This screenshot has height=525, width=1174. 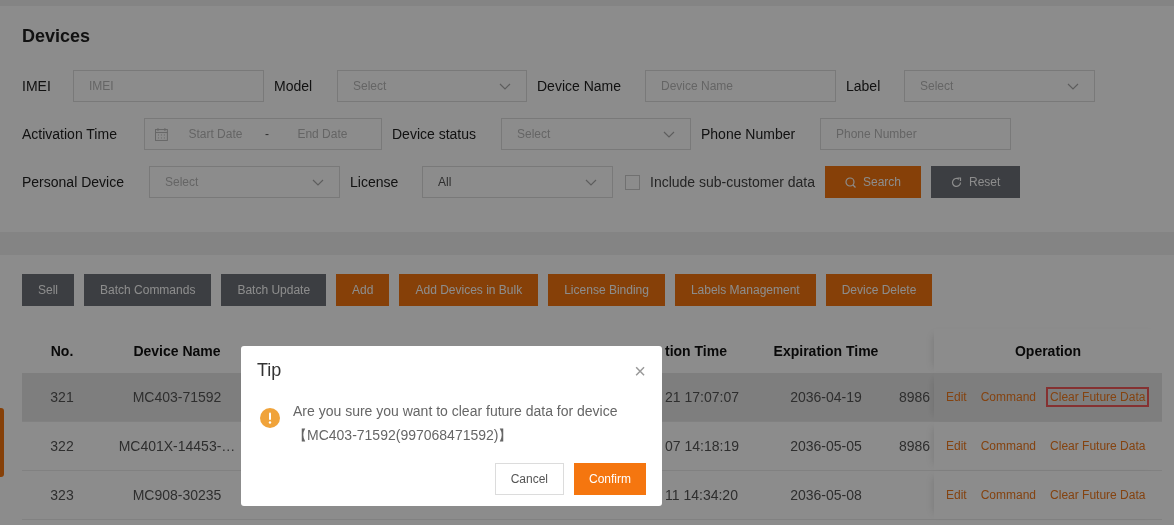 What do you see at coordinates (62, 495) in the screenshot?
I see `table-cell: 323` at bounding box center [62, 495].